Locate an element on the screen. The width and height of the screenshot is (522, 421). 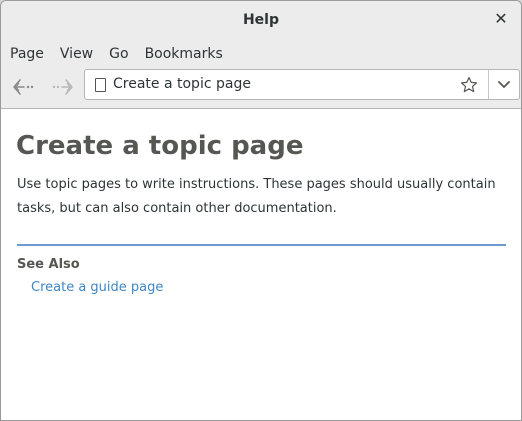
menu-go: Go is located at coordinates (118, 54).